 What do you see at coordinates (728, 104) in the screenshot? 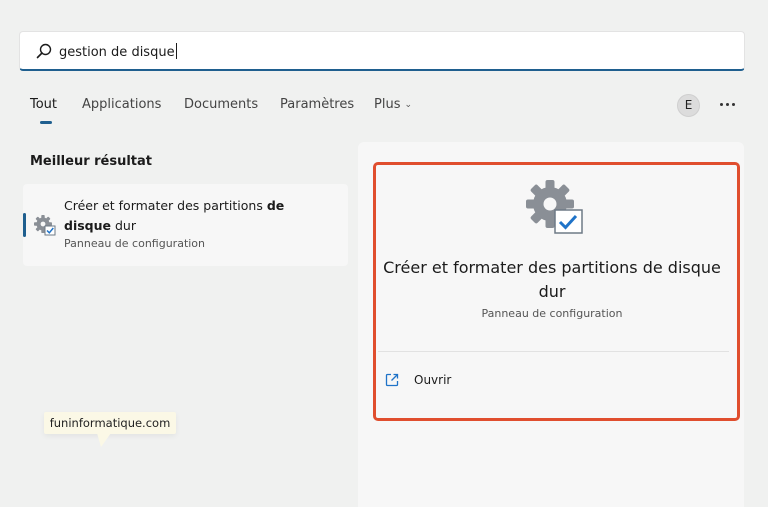
I see `more-options-icon` at bounding box center [728, 104].